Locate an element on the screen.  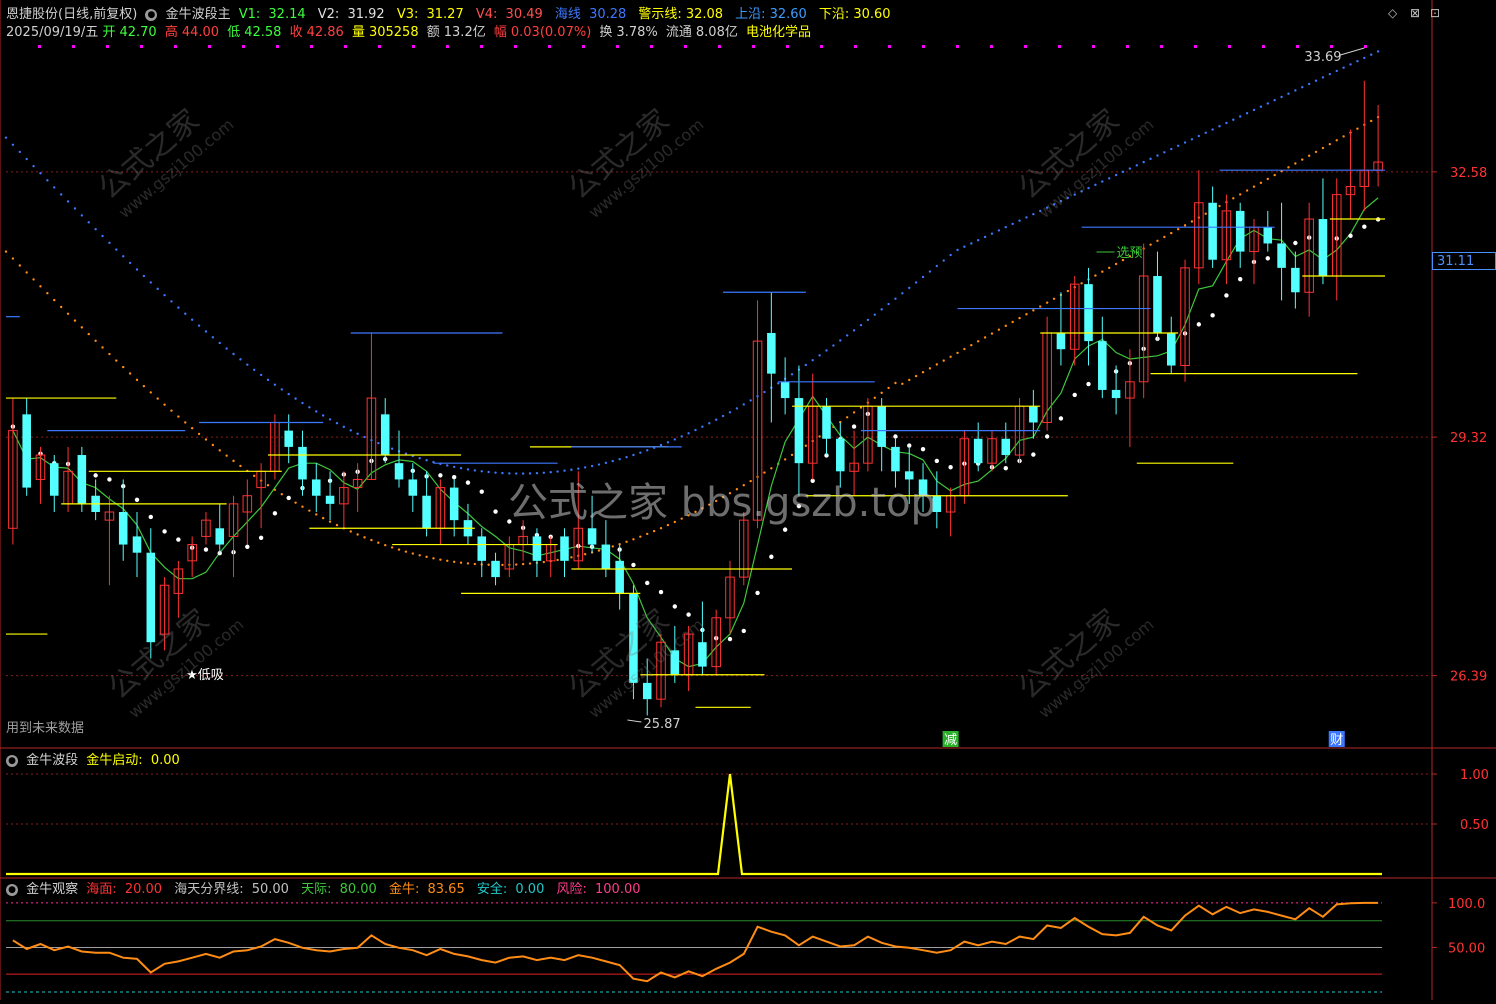
future-data-note: 用到未来数据 is located at coordinates (45, 728).